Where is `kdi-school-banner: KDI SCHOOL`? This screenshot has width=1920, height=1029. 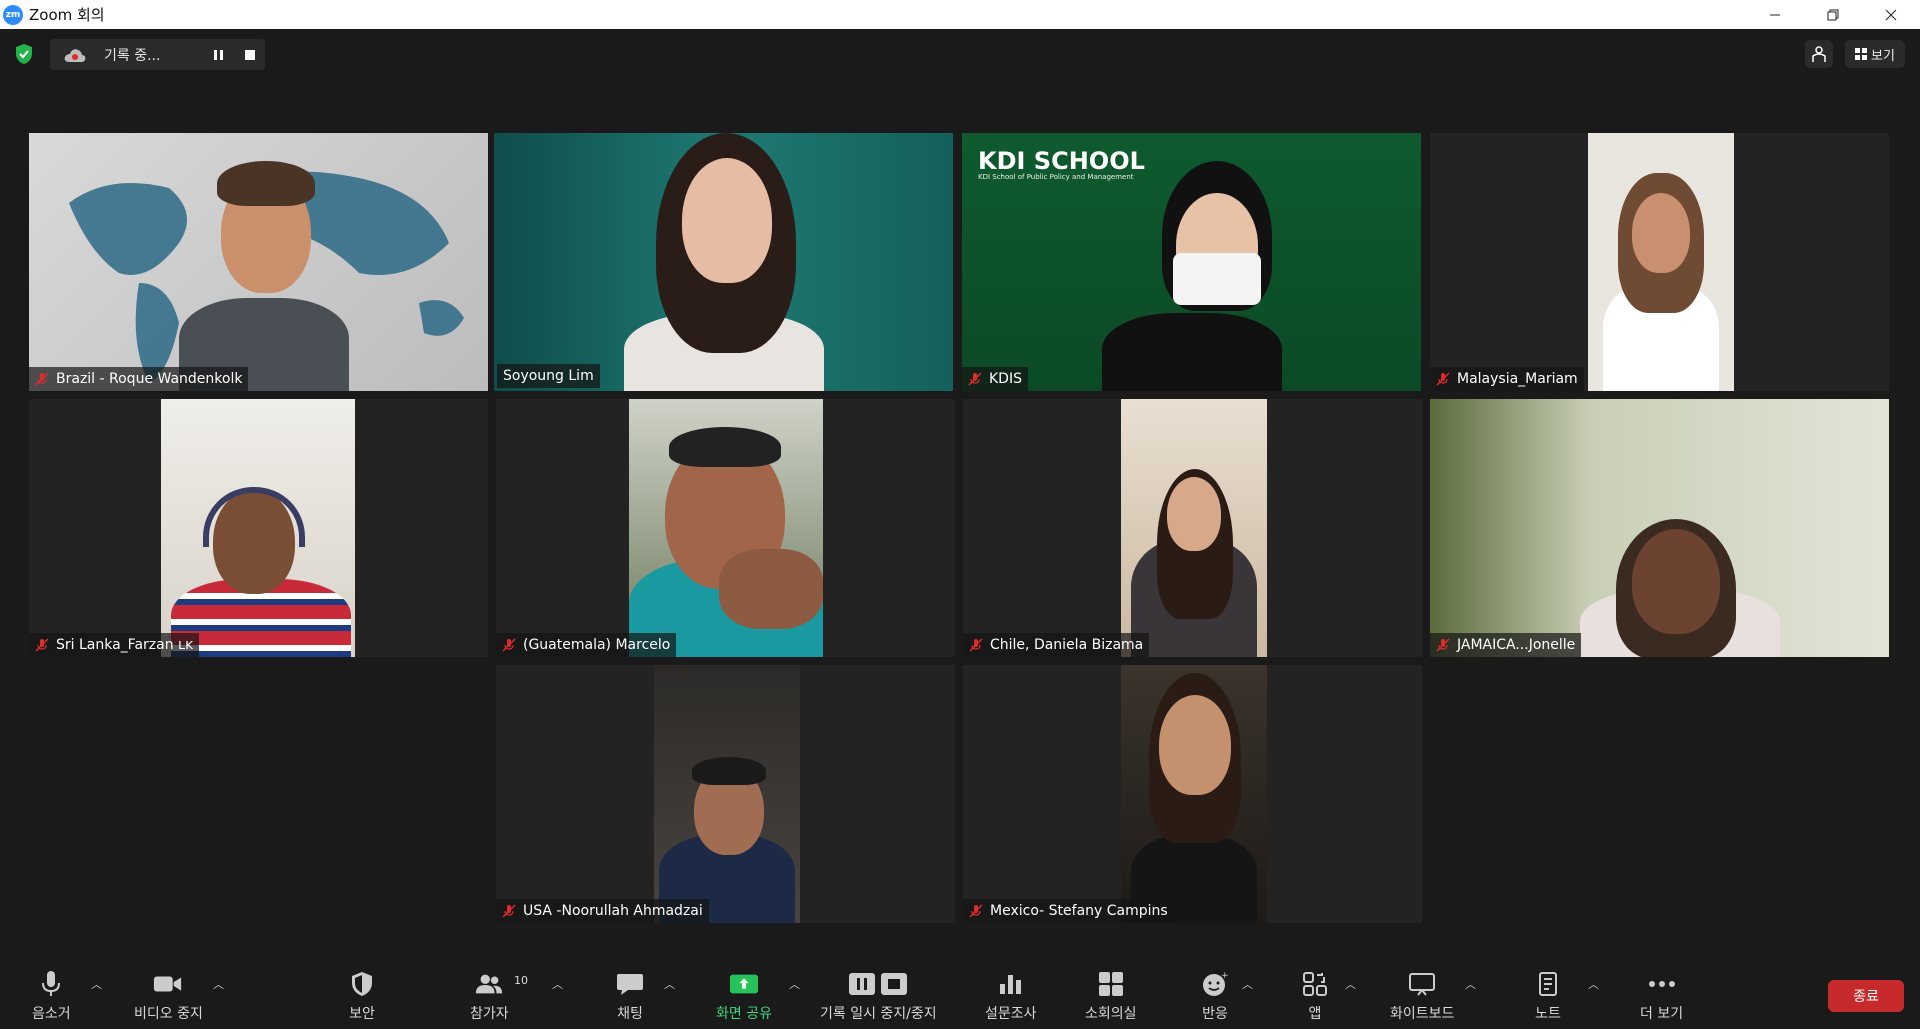 kdi-school-banner: KDI SCHOOL is located at coordinates (1061, 161).